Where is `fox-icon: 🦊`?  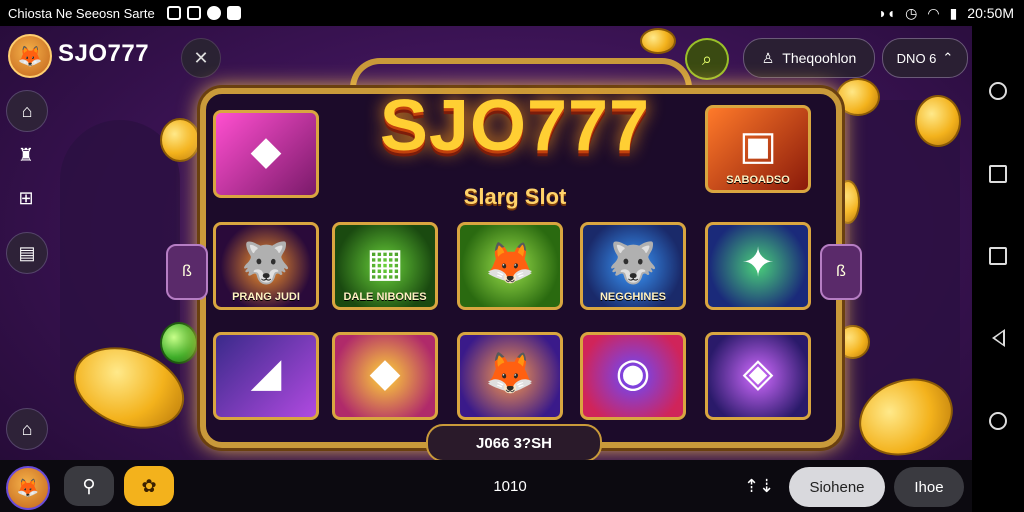
fox-icon: 🦊 is located at coordinates (510, 263).